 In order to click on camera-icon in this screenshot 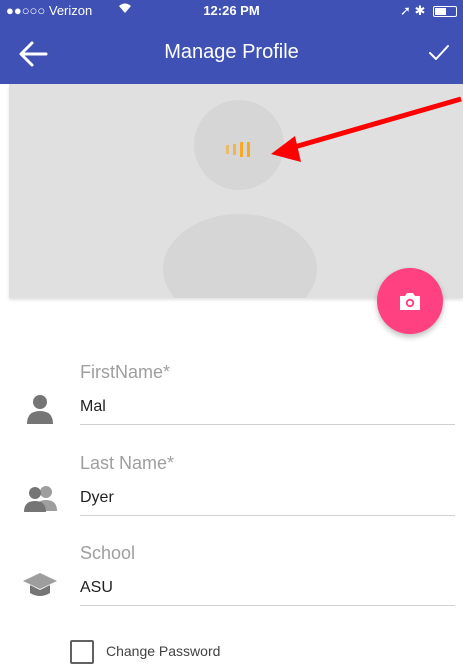, I will do `click(410, 301)`.